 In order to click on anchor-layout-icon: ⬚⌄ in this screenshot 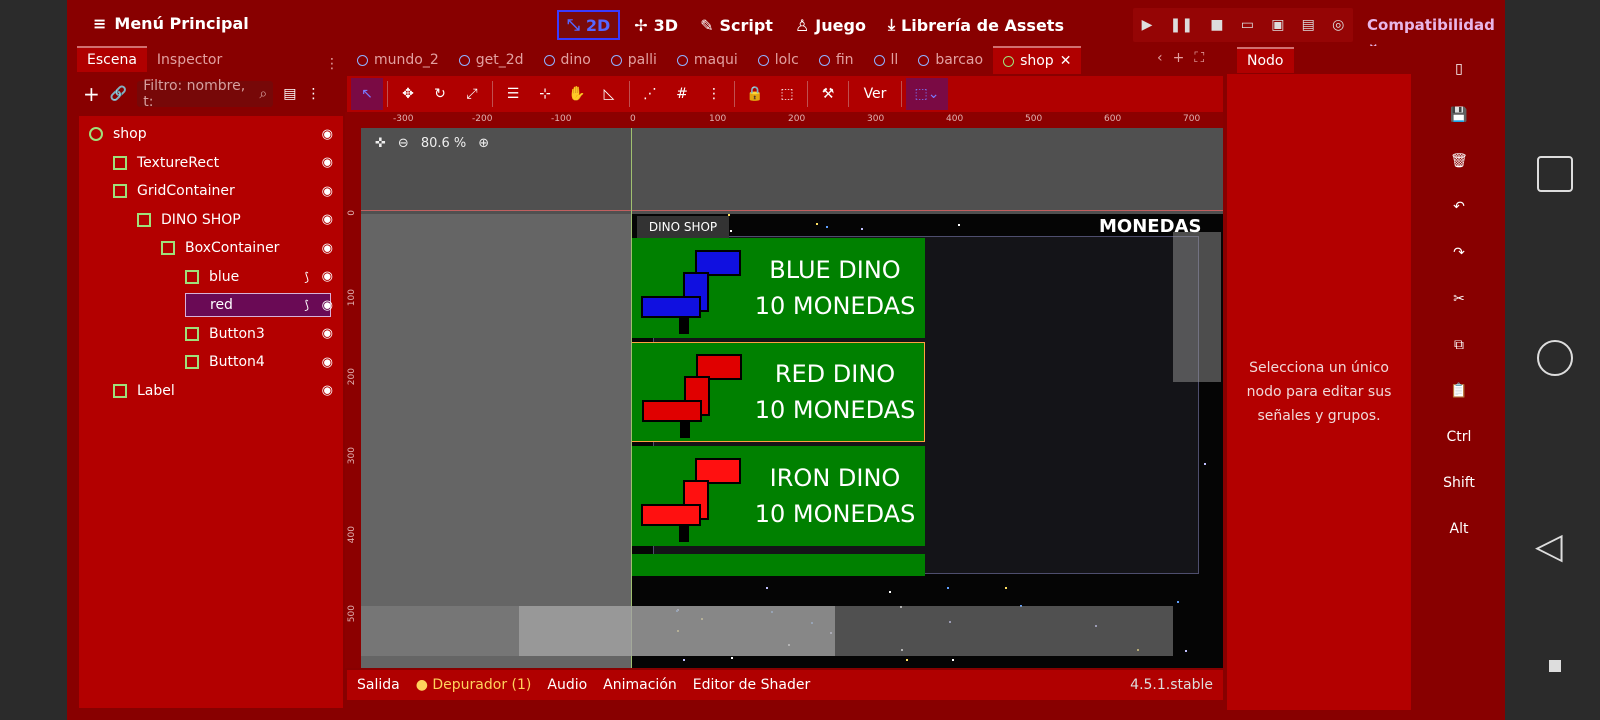, I will do `click(927, 94)`.